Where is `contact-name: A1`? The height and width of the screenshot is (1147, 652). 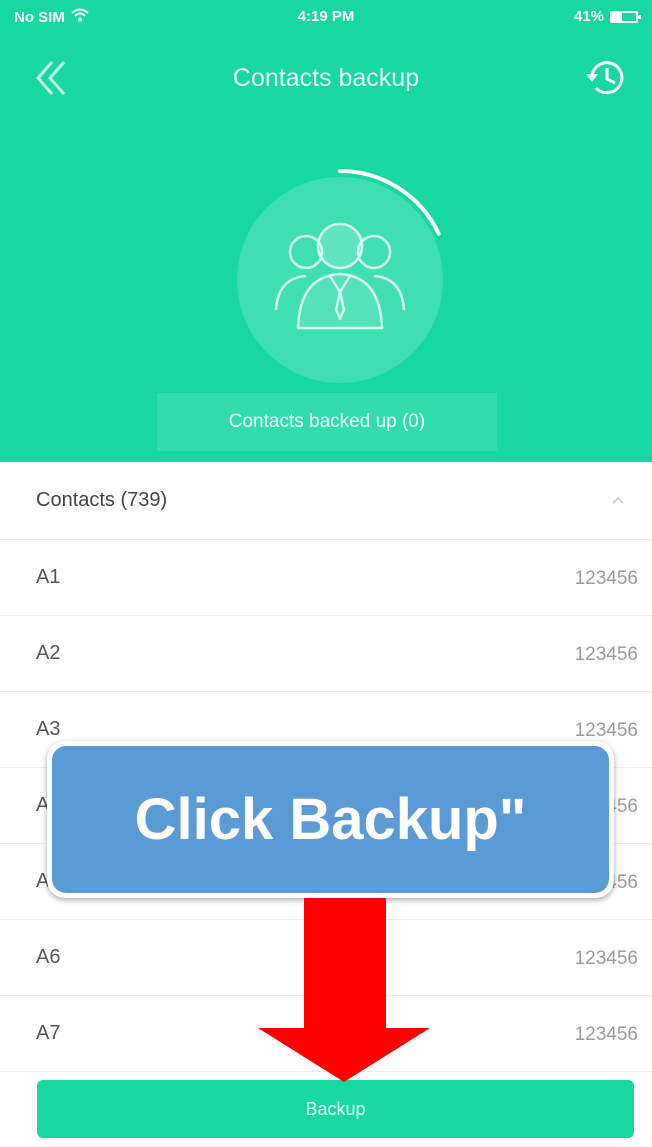
contact-name: A1 is located at coordinates (48, 577).